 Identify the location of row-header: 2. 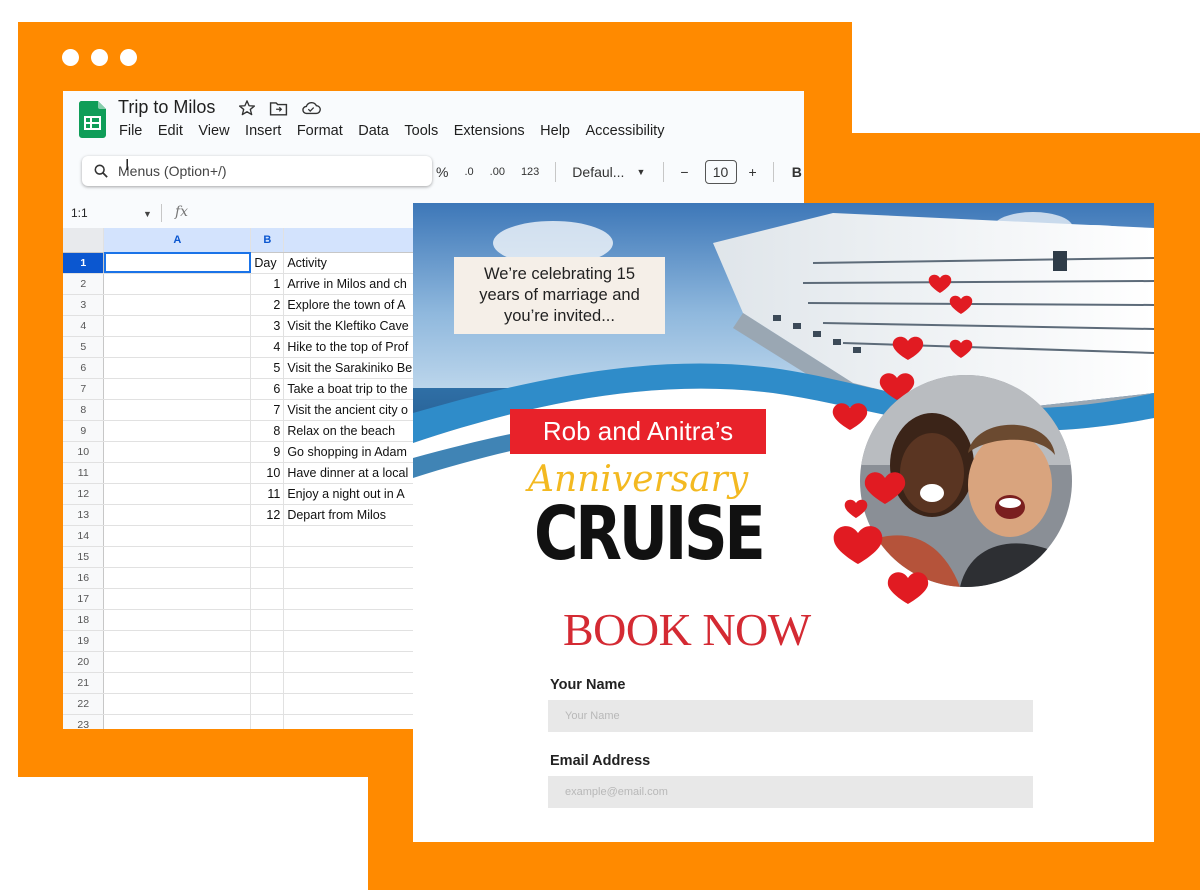
(84, 284).